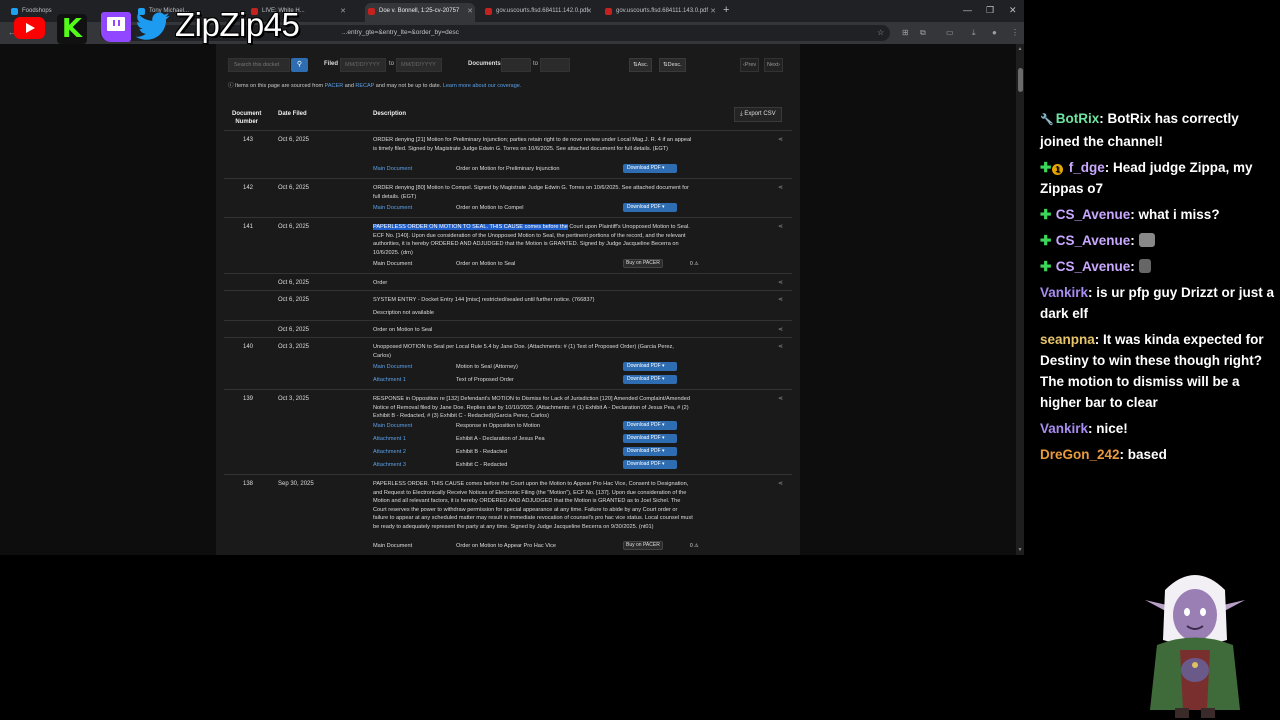 This screenshot has height=720, width=1280. What do you see at coordinates (508, 281) in the screenshot?
I see `table-row: Oct 6, 2025 Order ⋖` at bounding box center [508, 281].